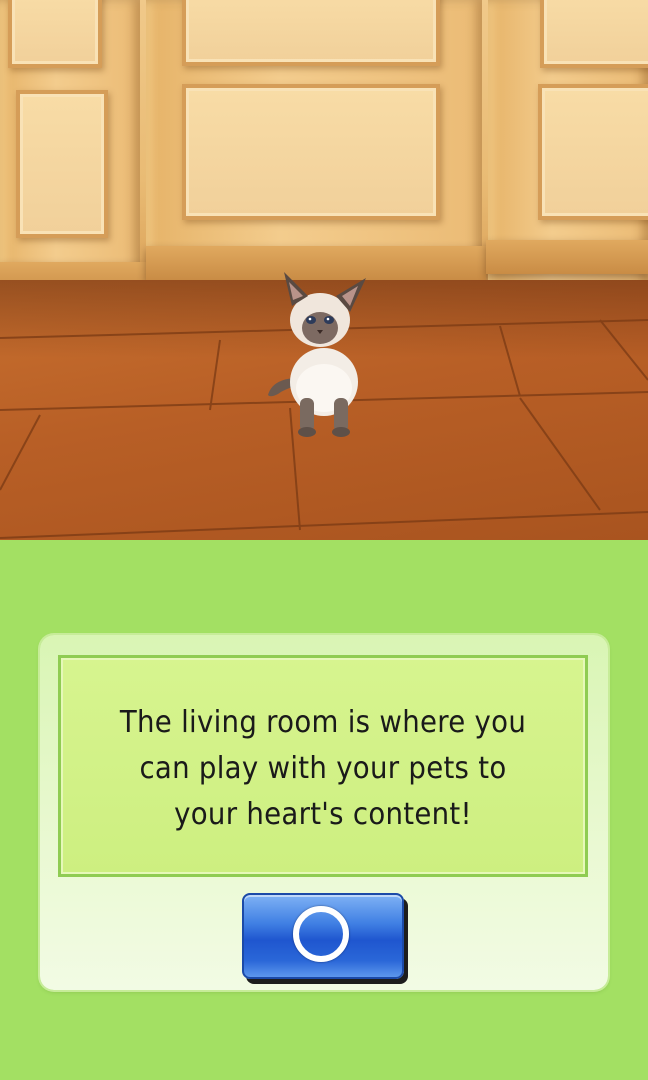 This screenshot has height=1080, width=648. I want to click on left-cabinet, so click(70, 150).